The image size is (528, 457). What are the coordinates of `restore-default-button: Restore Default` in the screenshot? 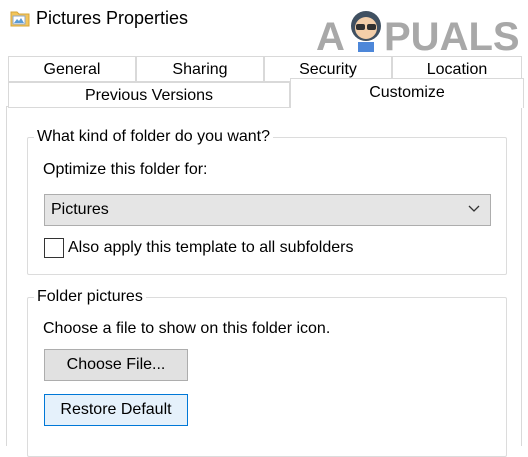 It's located at (116, 410).